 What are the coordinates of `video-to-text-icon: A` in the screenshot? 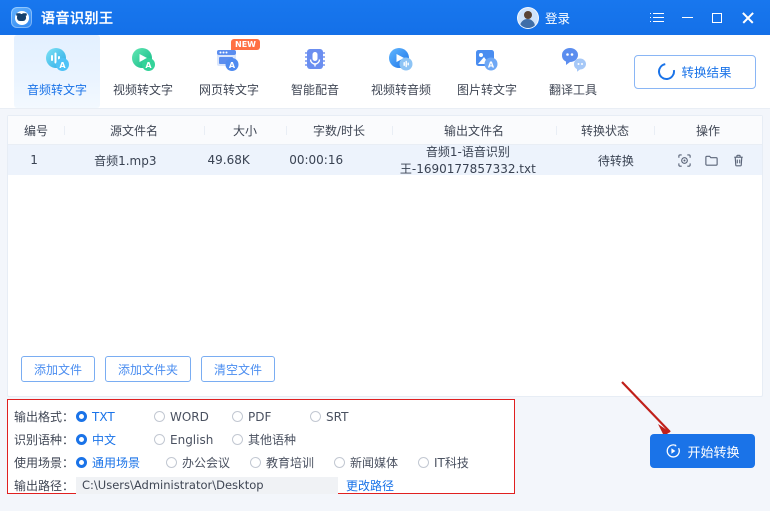 It's located at (143, 60).